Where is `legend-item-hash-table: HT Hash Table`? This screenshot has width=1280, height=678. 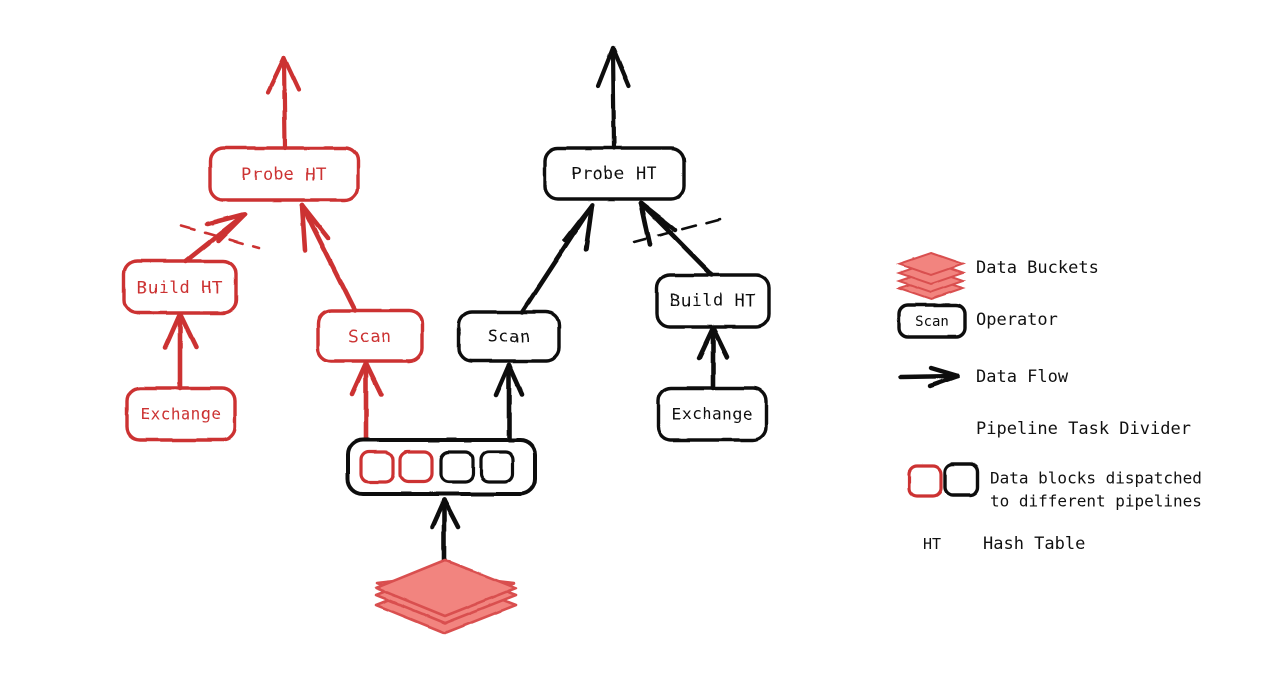 legend-item-hash-table: HT Hash Table is located at coordinates (1004, 544).